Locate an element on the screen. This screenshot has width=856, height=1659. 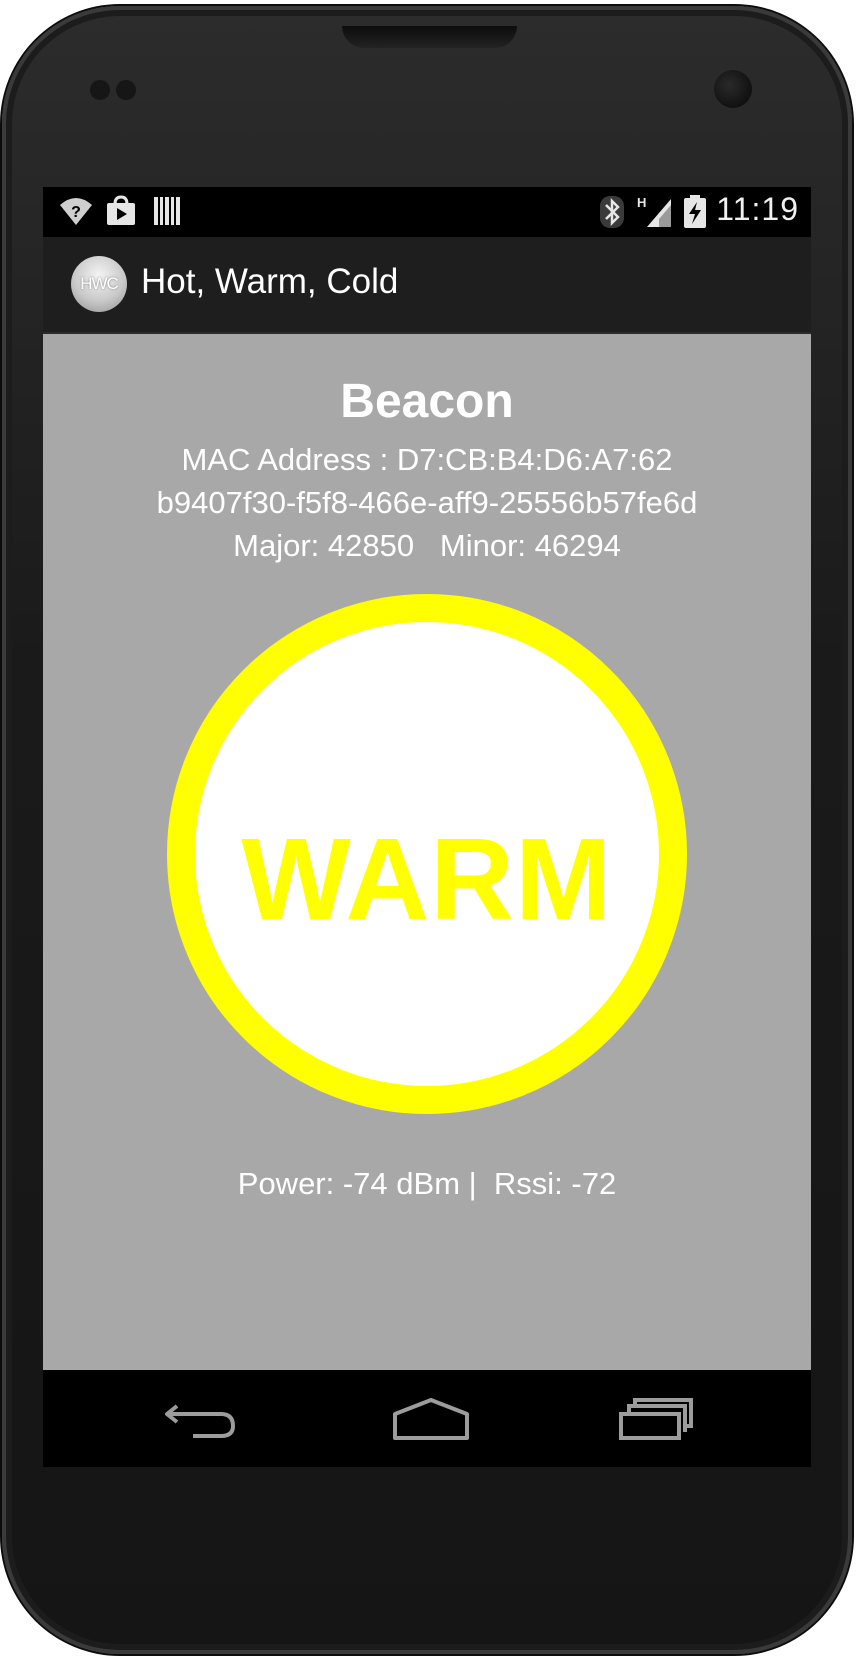
battery-charging-icon is located at coordinates (695, 214).